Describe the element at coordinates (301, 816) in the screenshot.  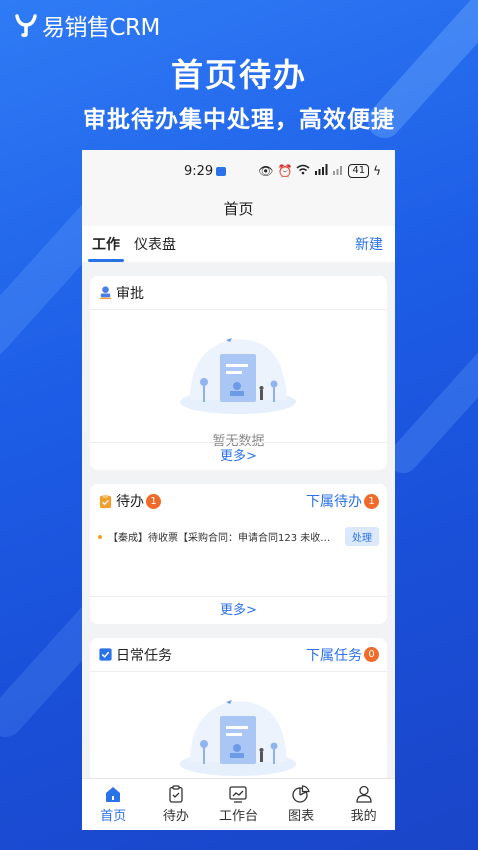
I see `bottom-nav-charts-label: 图表` at that location.